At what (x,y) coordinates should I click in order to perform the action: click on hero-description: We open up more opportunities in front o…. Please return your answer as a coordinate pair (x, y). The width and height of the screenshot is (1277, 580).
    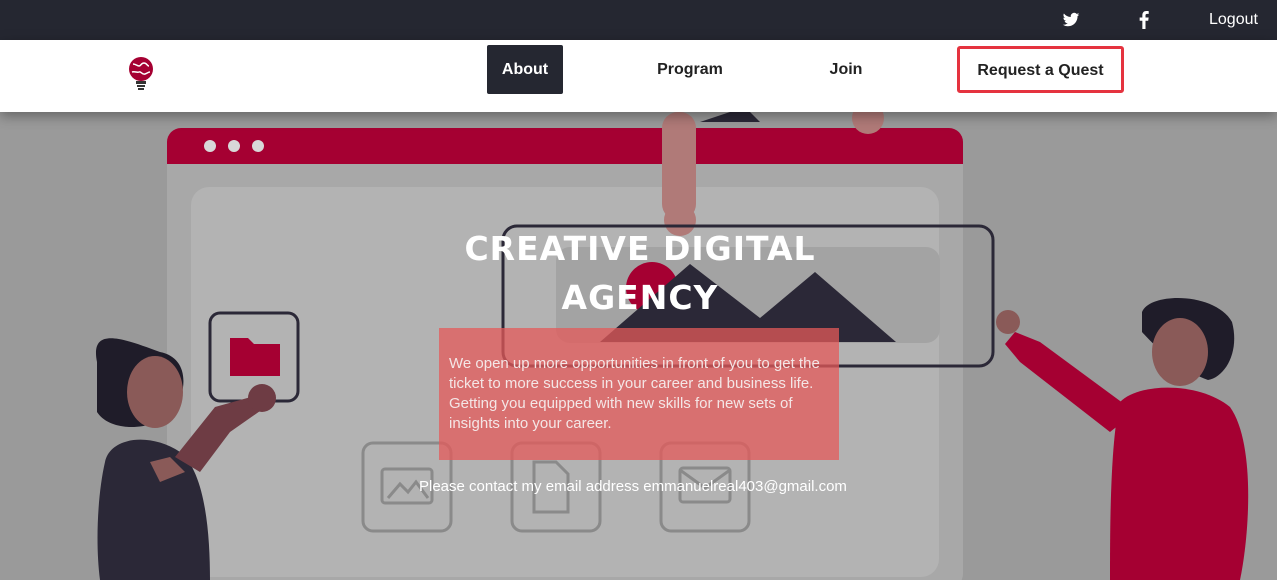
    Looking at the image, I should click on (634, 393).